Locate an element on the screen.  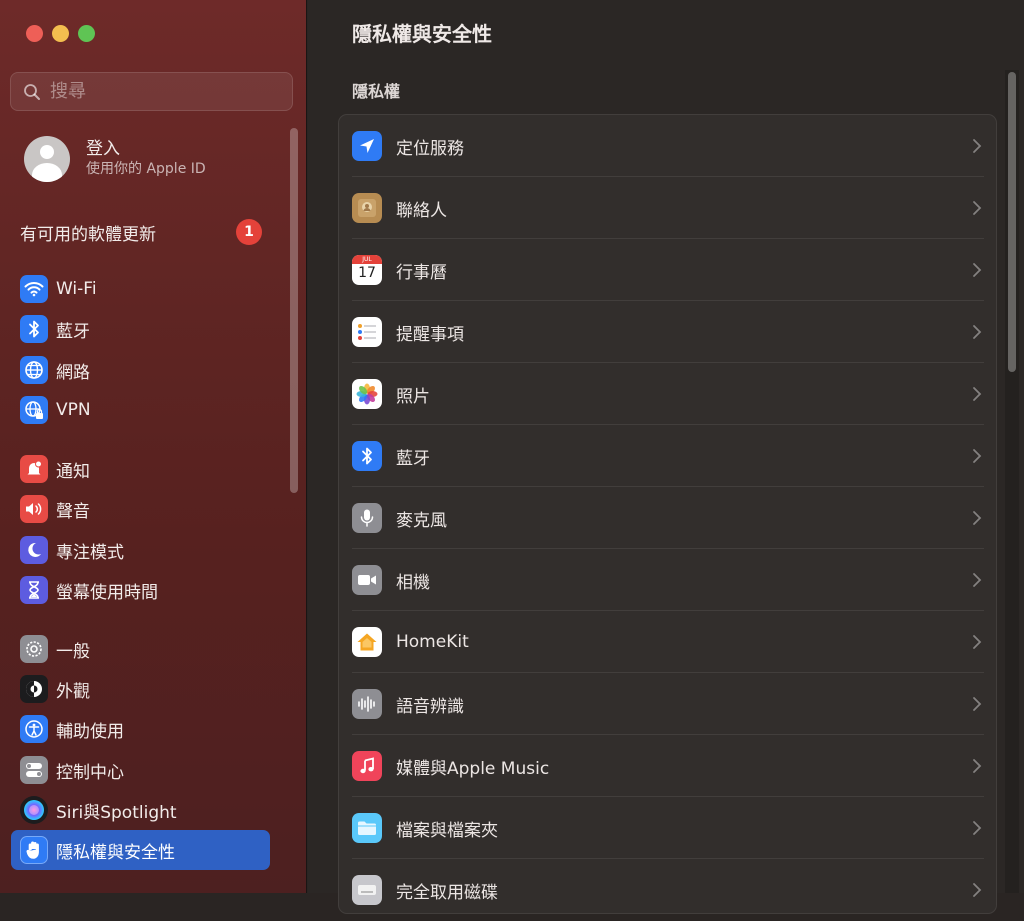
row-label: 提醒事項 is located at coordinates (430, 334).